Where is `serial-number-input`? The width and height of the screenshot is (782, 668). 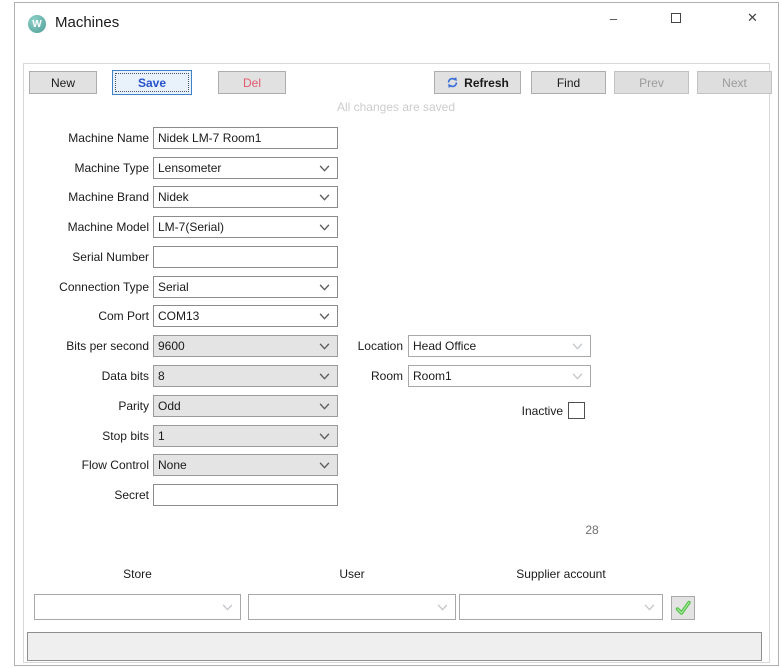
serial-number-input is located at coordinates (245, 257).